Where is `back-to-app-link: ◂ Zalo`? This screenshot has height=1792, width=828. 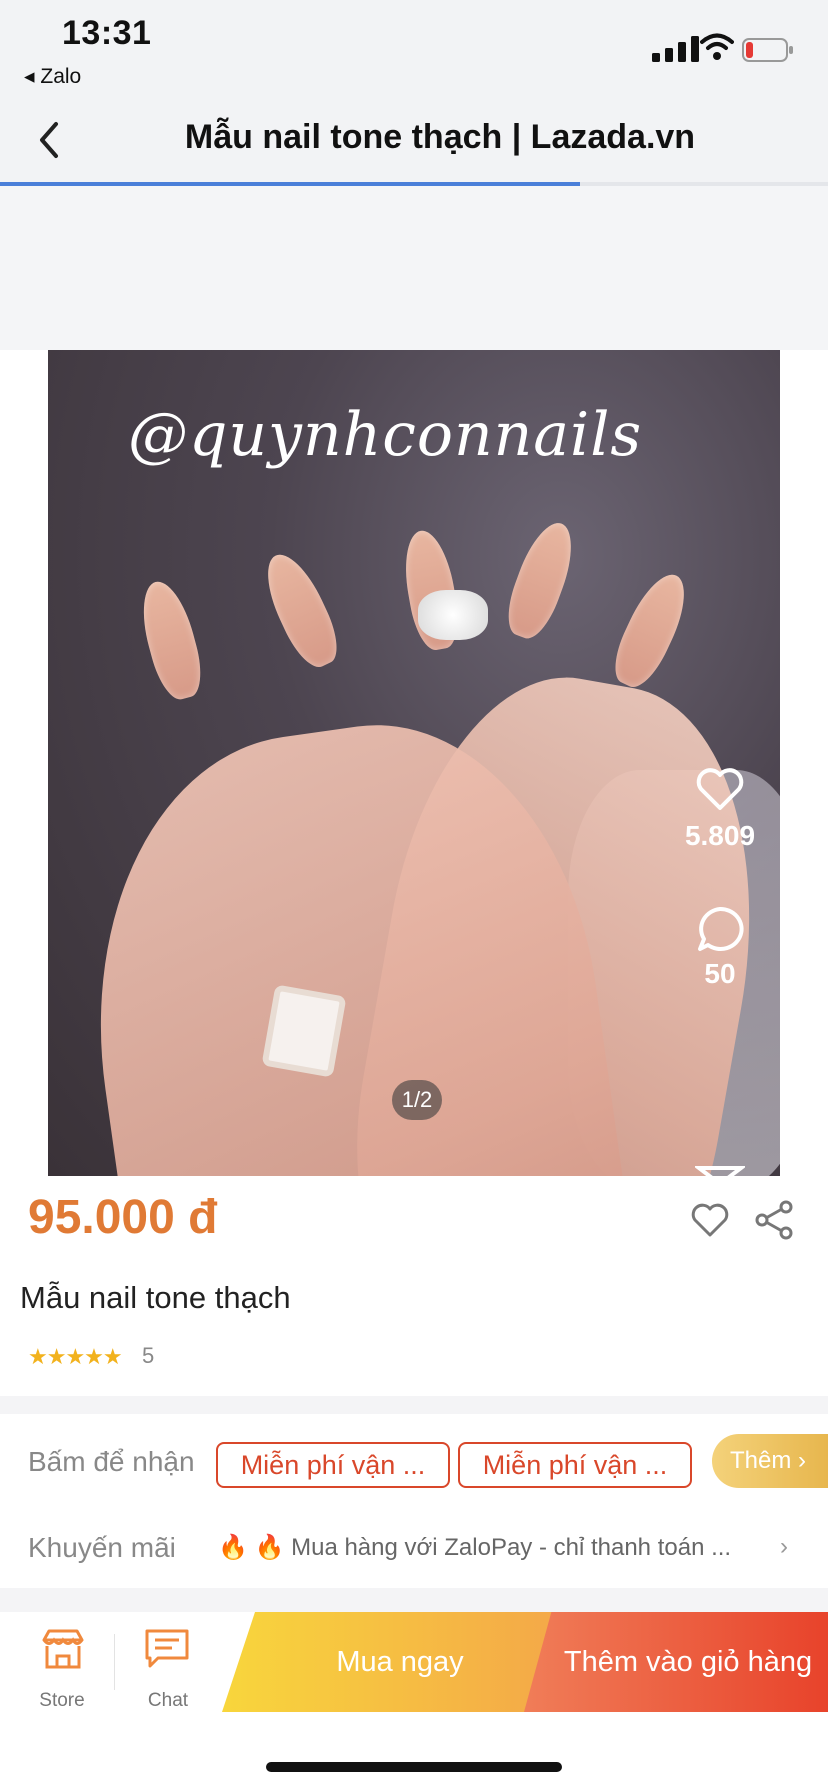 back-to-app-link: ◂ Zalo is located at coordinates (52, 76).